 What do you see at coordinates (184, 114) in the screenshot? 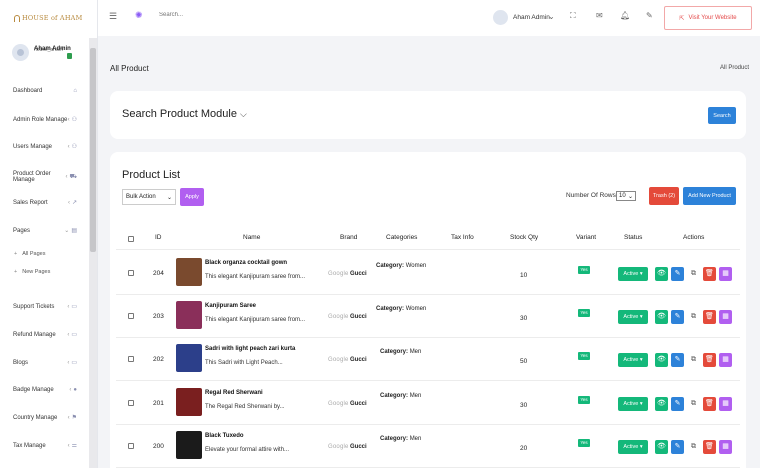
I see `search-module-toggle: Search Product Module ⌵` at bounding box center [184, 114].